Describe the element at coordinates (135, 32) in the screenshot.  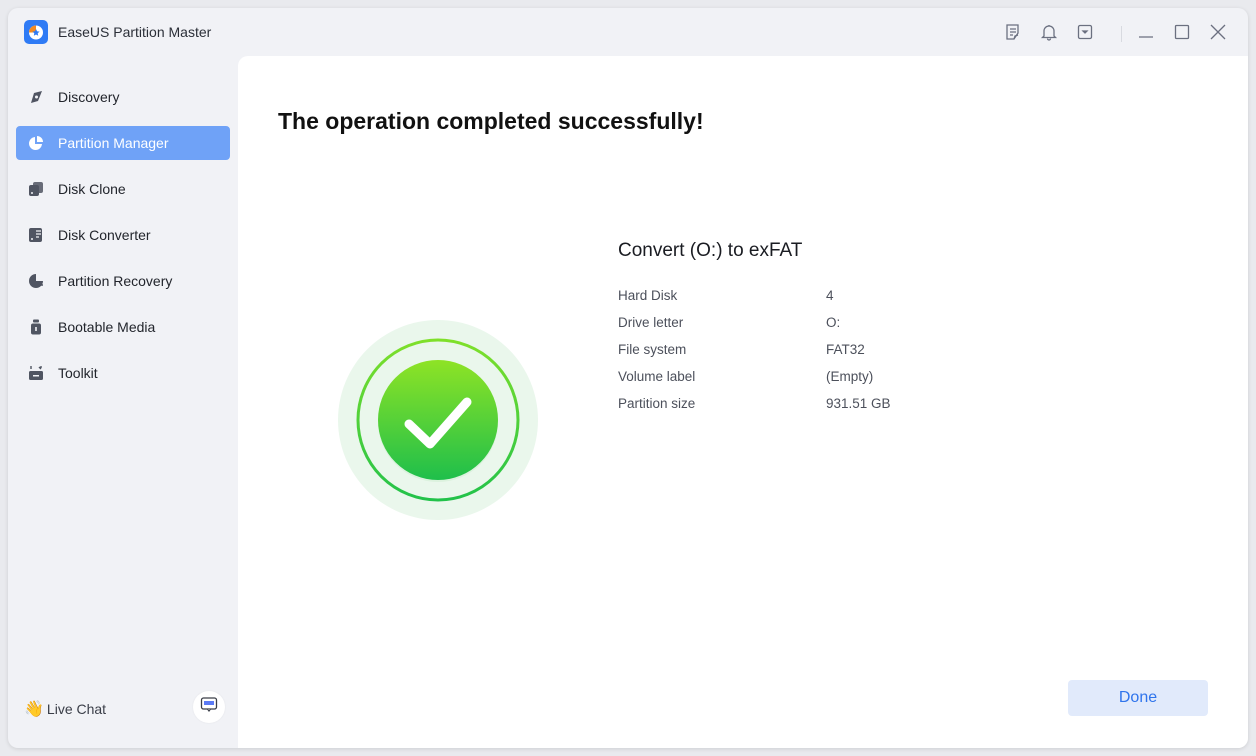
I see `app-title: EaseUS Partition Master` at that location.